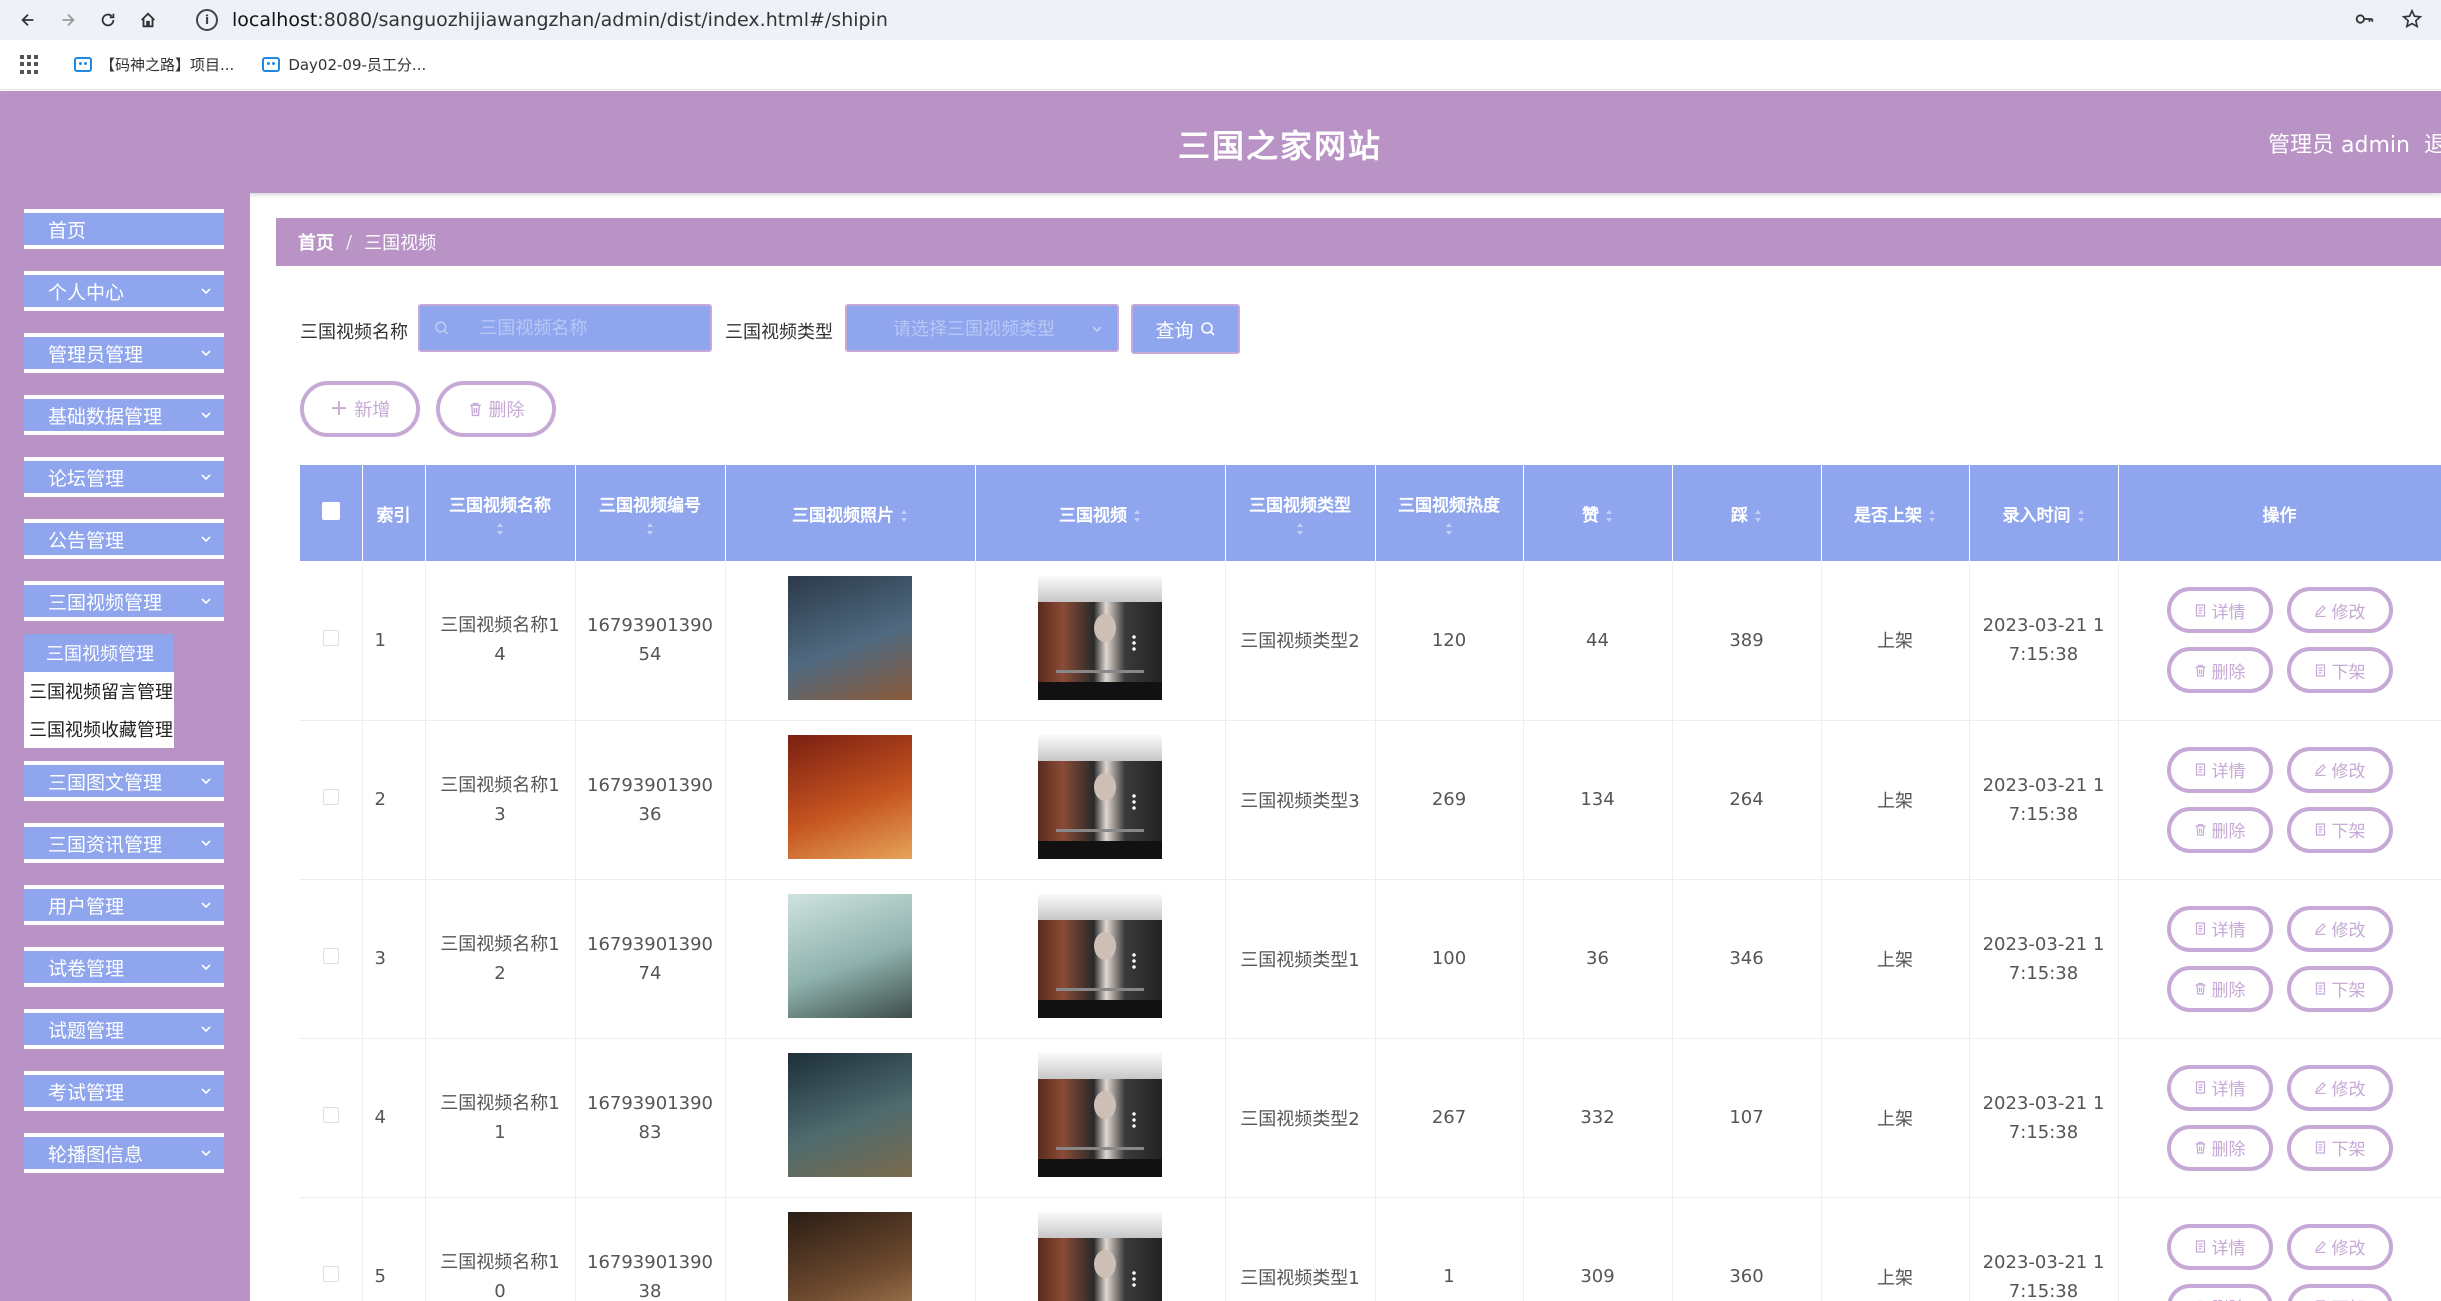  What do you see at coordinates (124, 905) in the screenshot?
I see `sidebar-item-users: 用户管理` at bounding box center [124, 905].